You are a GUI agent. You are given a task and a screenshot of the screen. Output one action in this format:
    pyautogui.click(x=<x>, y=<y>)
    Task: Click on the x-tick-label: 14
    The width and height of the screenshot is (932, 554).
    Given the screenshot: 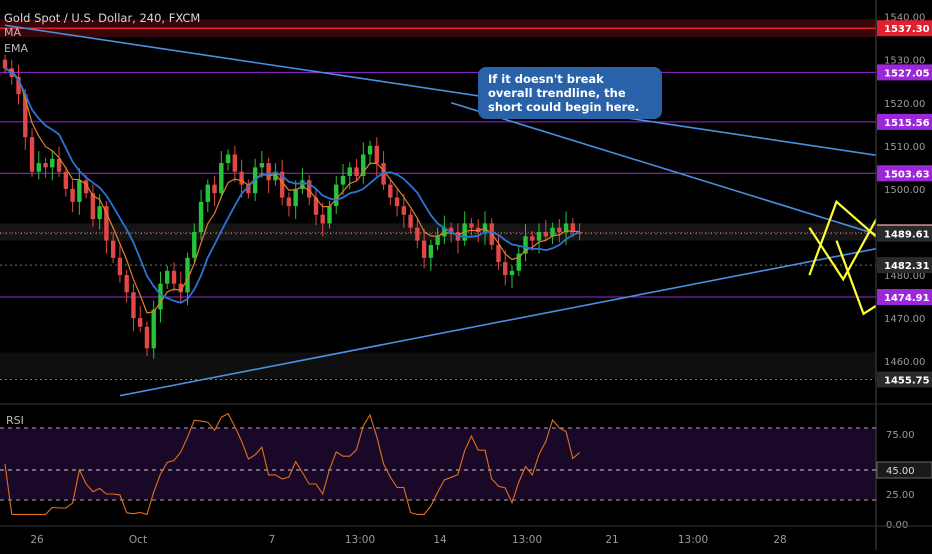 What is the action you would take?
    pyautogui.click(x=440, y=540)
    